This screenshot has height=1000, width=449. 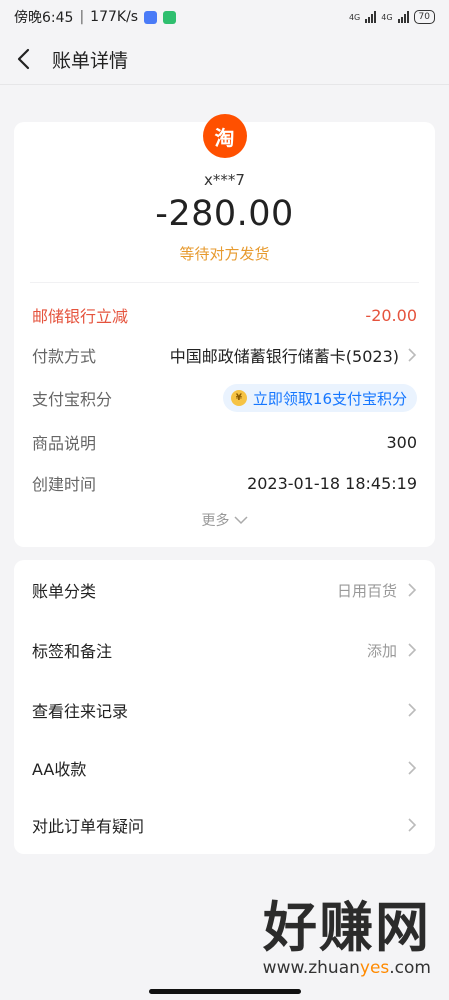 I want to click on merchant-logo-text: 淘, so click(x=224, y=137).